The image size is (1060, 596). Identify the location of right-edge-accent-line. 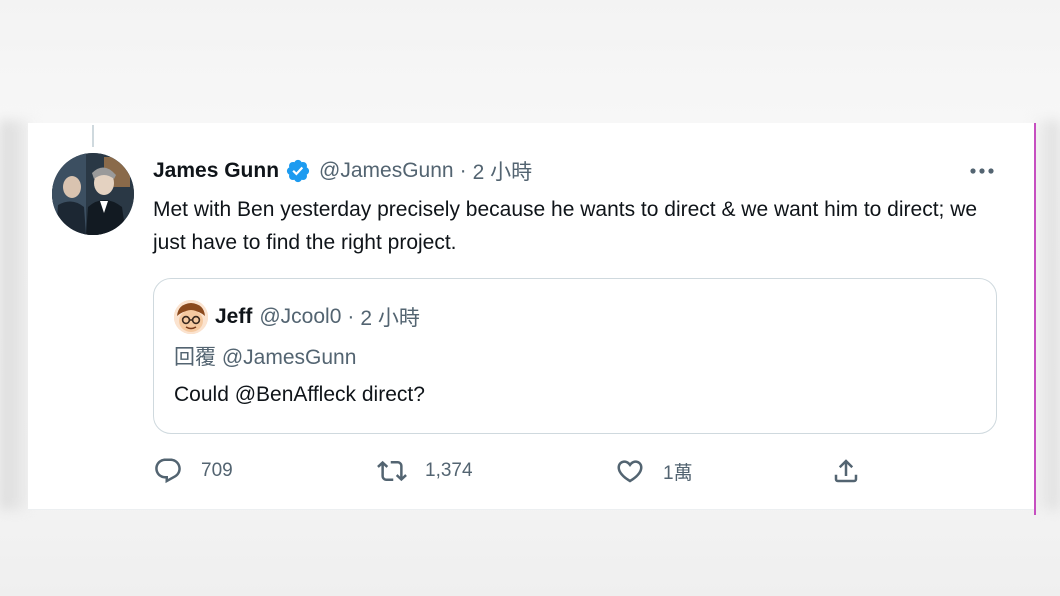
(1035, 319).